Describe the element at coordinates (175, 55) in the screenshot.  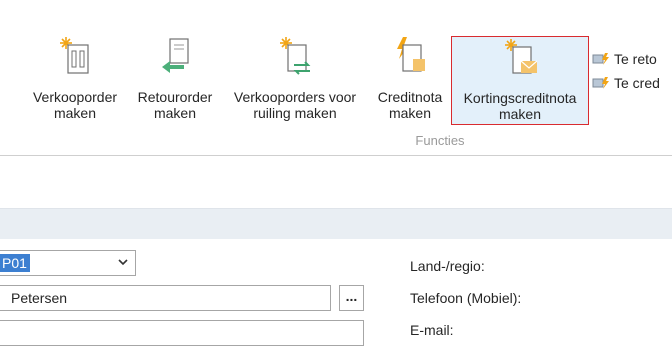
I see `return-document-icon` at that location.